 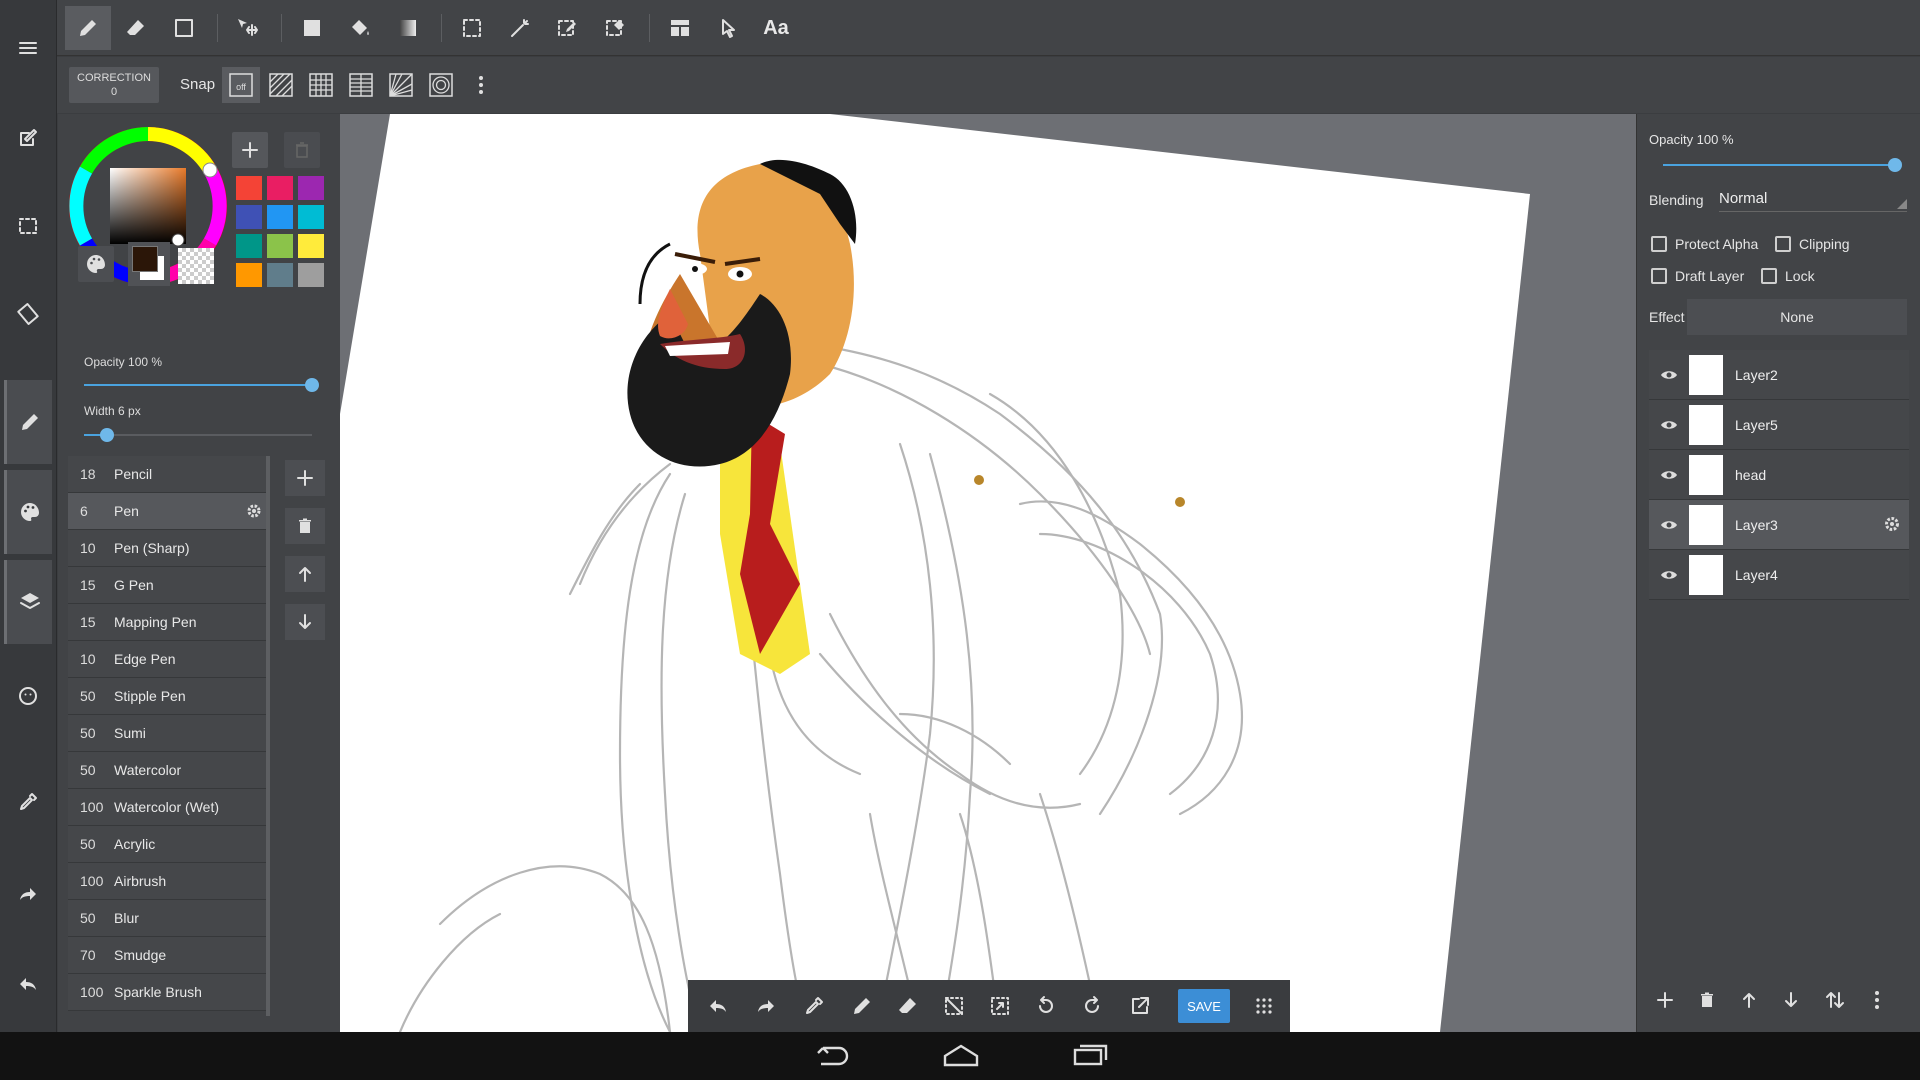 I want to click on brush-item: 50 Acrylic, so click(x=169, y=844).